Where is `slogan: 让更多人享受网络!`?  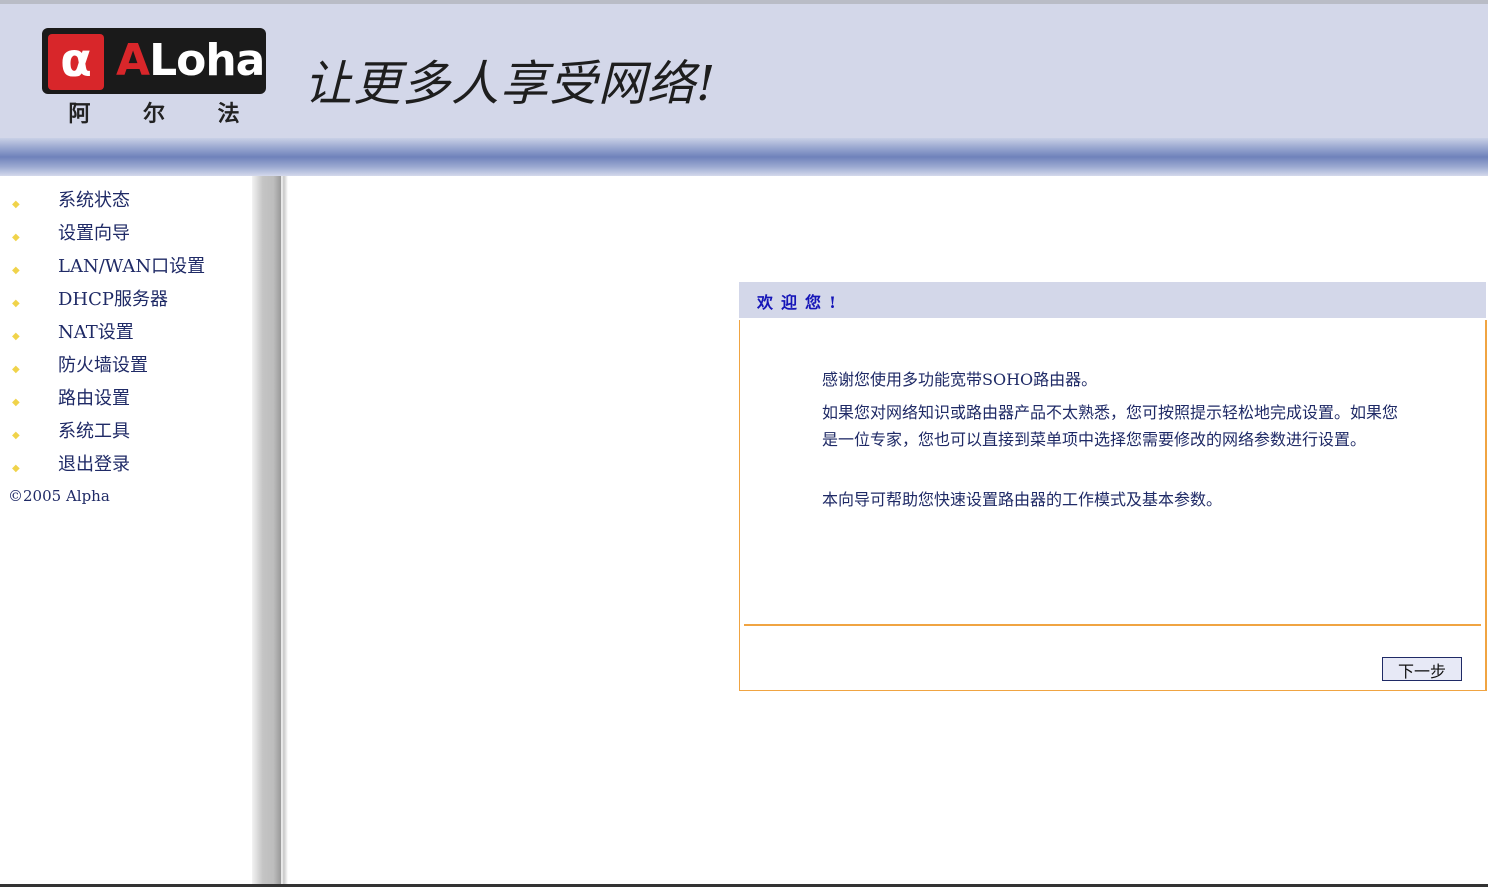 slogan: 让更多人享受网络! is located at coordinates (510, 84).